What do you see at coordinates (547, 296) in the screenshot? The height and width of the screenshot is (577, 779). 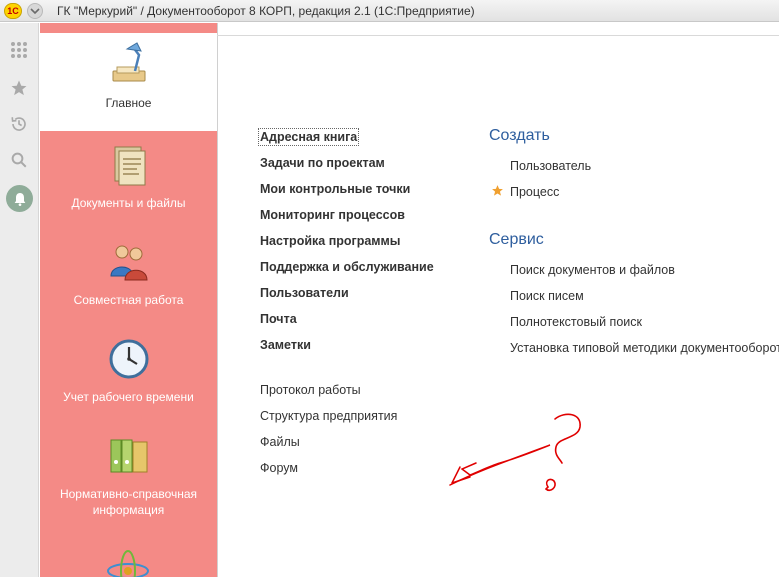 I see `service-mail-search-link: Поиск писем` at bounding box center [547, 296].